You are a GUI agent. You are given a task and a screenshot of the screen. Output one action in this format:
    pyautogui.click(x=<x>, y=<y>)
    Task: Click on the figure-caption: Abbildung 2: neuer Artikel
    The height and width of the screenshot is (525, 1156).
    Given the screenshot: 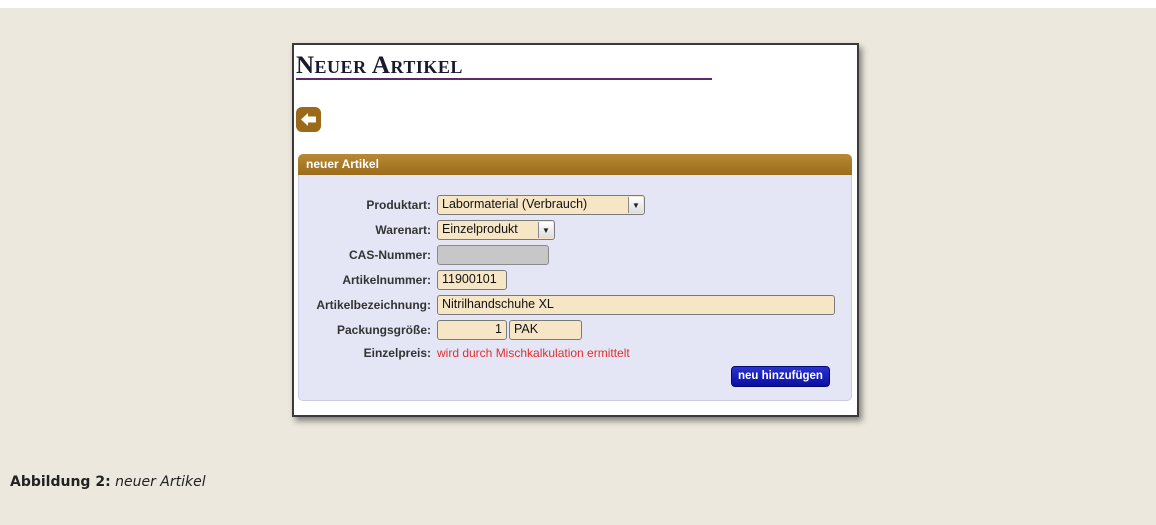 What is the action you would take?
    pyautogui.click(x=108, y=482)
    